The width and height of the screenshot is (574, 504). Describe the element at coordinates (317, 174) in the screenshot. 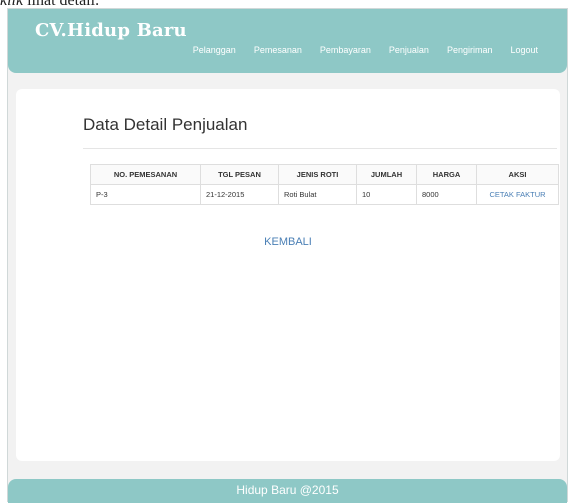

I see `col-header-jenis-roti: JENIS ROTI` at that location.